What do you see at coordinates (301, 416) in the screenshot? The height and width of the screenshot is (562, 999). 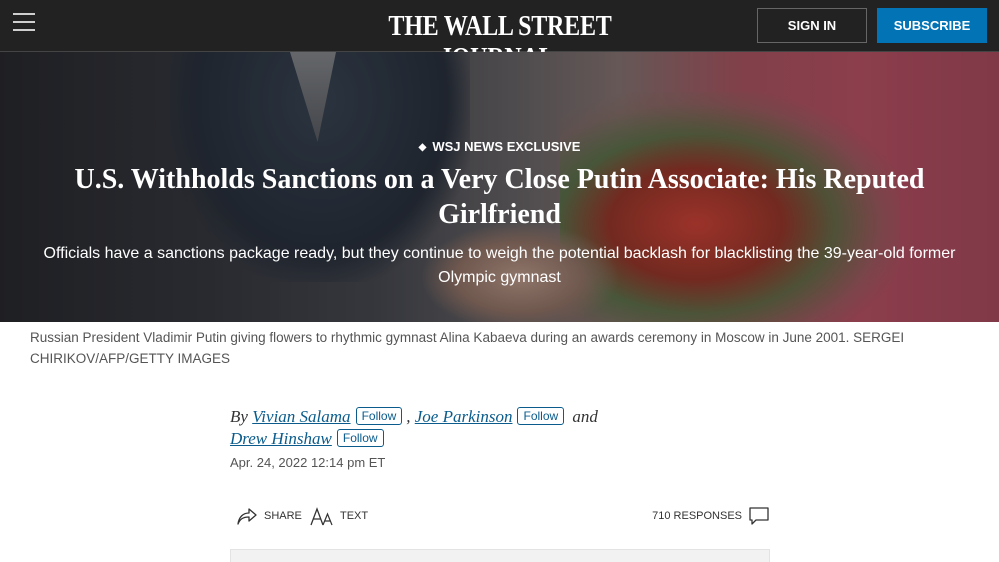 I see `author-link-vivian-salama: Vivian Salama` at bounding box center [301, 416].